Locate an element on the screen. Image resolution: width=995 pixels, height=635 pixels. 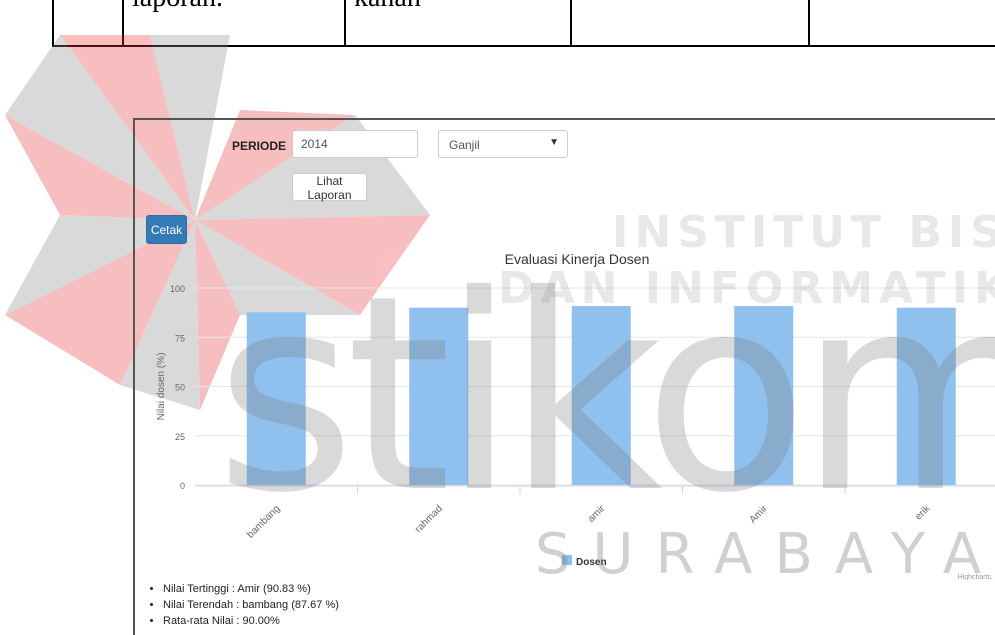
semester-select-value: Ganjil is located at coordinates (464, 145).